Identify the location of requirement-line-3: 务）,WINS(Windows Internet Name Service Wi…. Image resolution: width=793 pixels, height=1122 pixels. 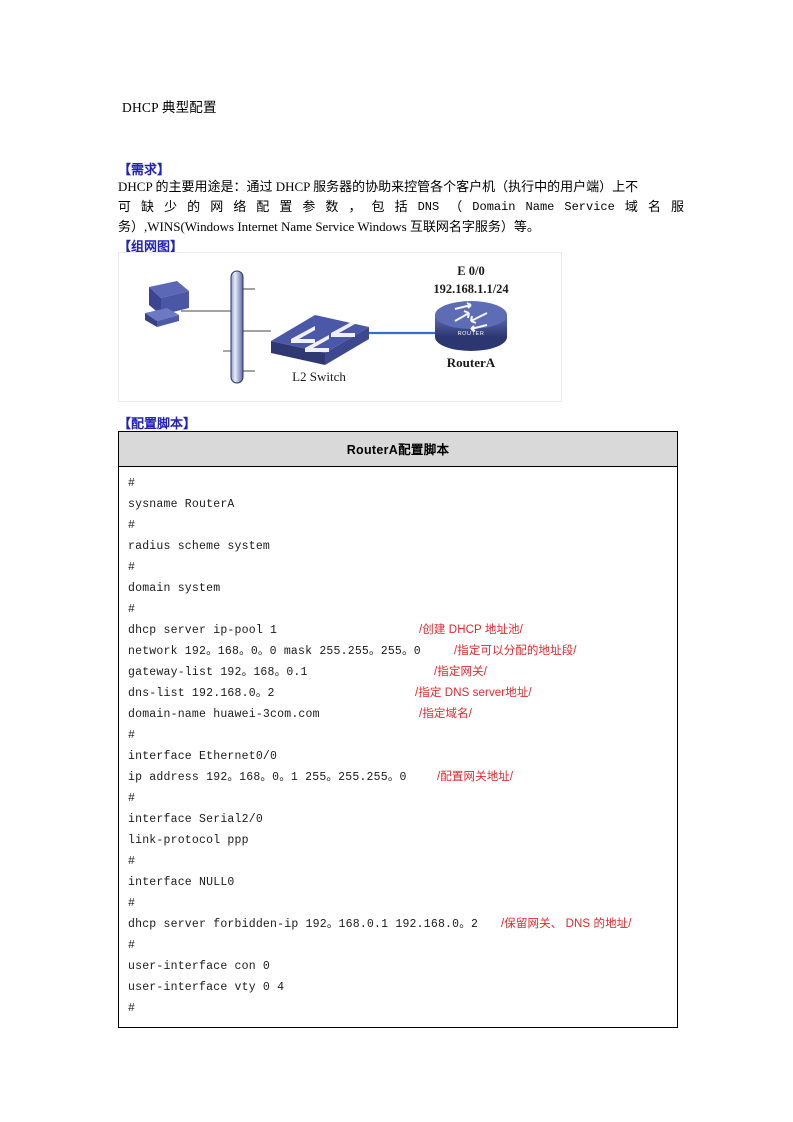
(329, 226).